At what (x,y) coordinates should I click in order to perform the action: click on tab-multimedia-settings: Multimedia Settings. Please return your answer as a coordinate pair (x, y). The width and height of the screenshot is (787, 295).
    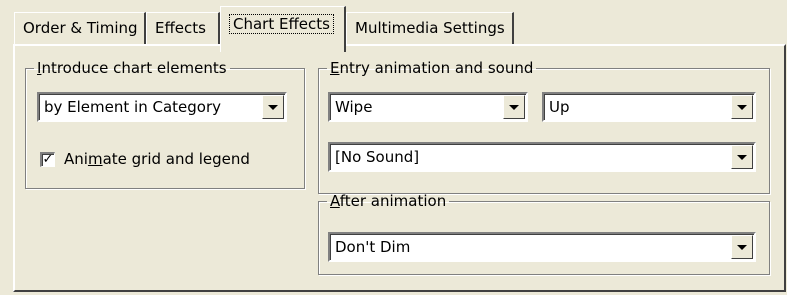
    Looking at the image, I should click on (430, 29).